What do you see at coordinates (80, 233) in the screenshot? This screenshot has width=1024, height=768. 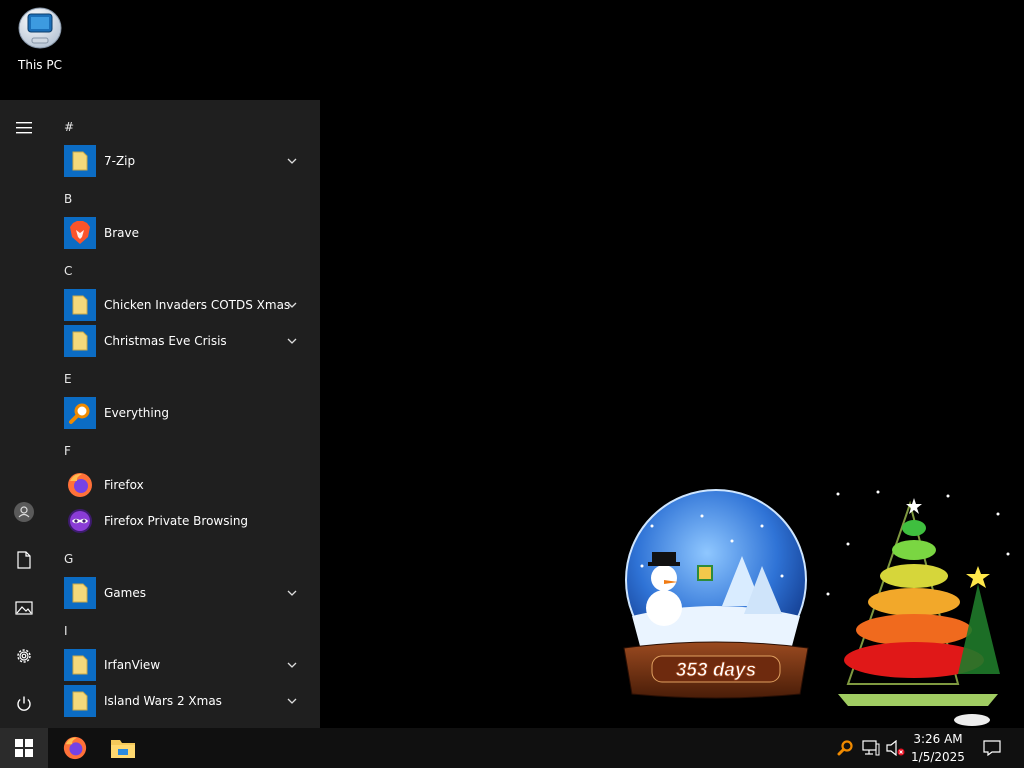 I see `brave-lion-icon` at bounding box center [80, 233].